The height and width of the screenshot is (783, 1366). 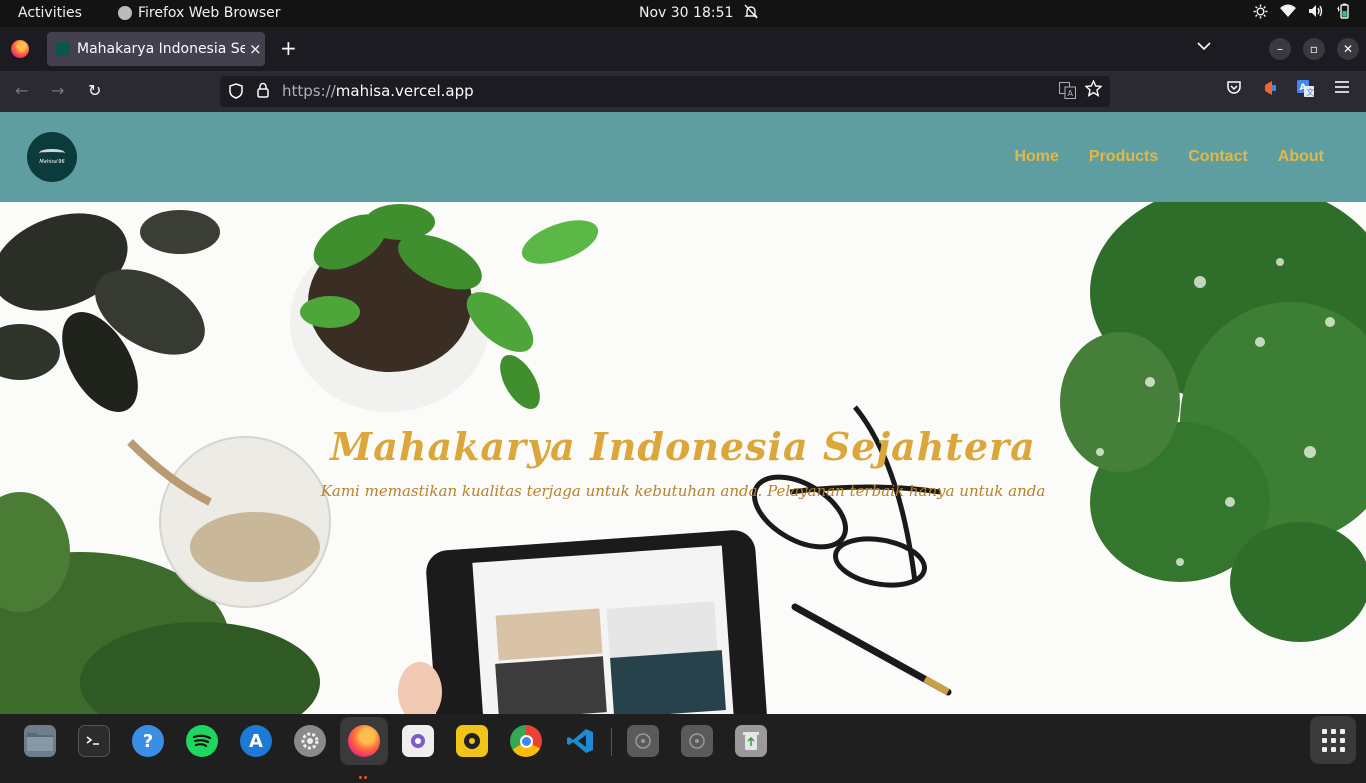 What do you see at coordinates (40, 741) in the screenshot?
I see `files-icon` at bounding box center [40, 741].